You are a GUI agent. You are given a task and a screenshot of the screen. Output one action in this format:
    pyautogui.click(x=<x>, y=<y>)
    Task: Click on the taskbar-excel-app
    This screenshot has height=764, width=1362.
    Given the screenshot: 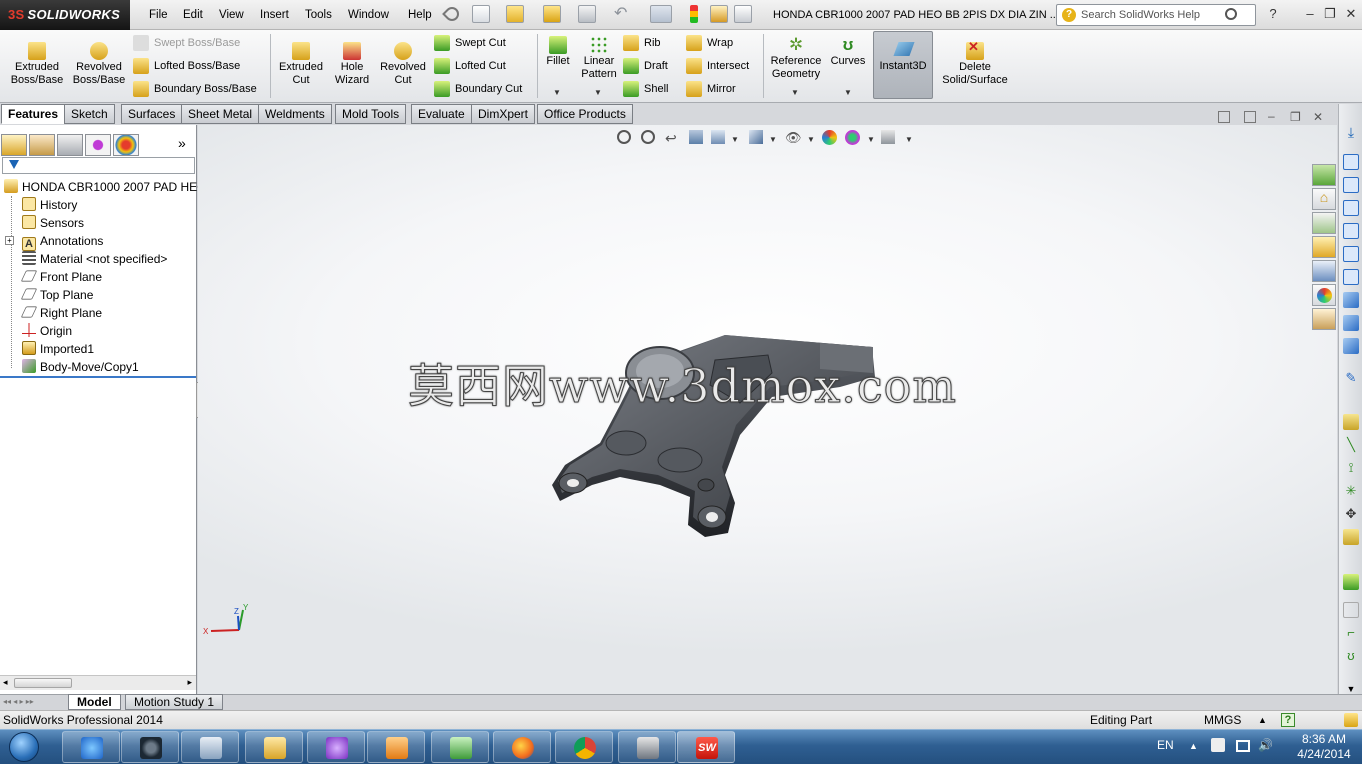 What is the action you would take?
    pyautogui.click(x=647, y=747)
    